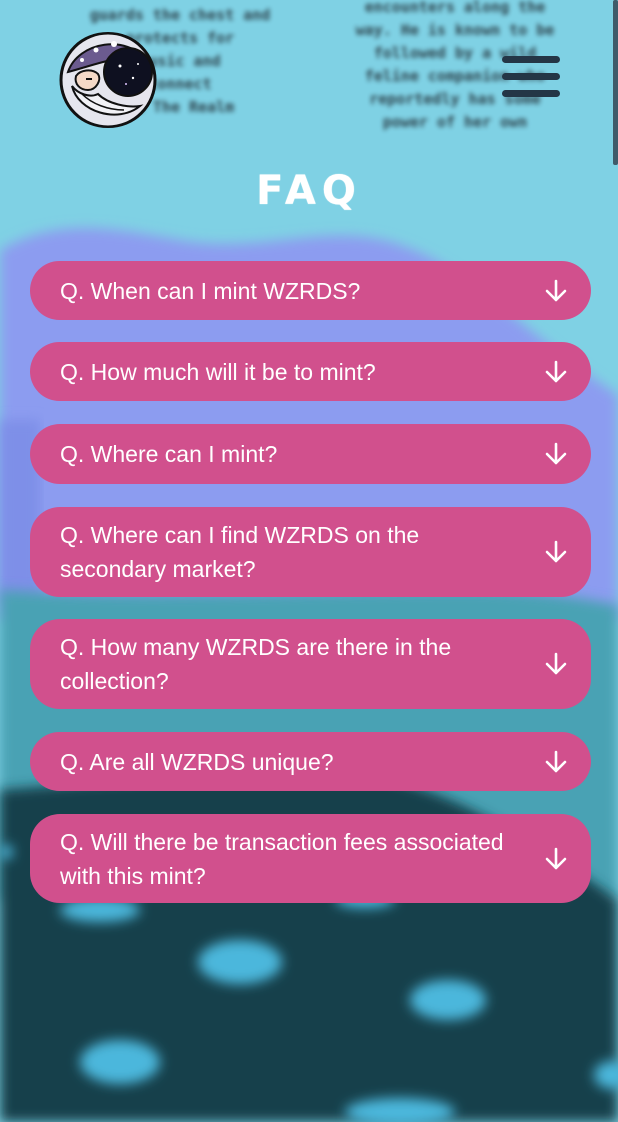 Image resolution: width=618 pixels, height=1122 pixels. Describe the element at coordinates (310, 454) in the screenshot. I see `faq-item: Q. Where can I mint?` at that location.